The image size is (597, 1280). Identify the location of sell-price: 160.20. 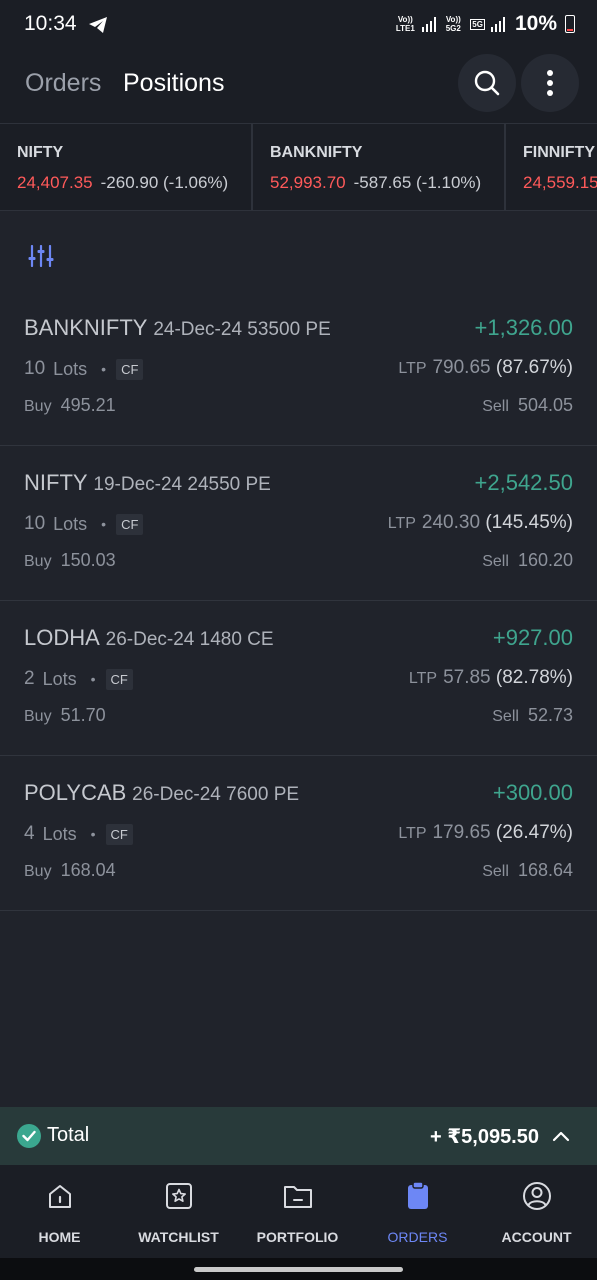
(545, 560).